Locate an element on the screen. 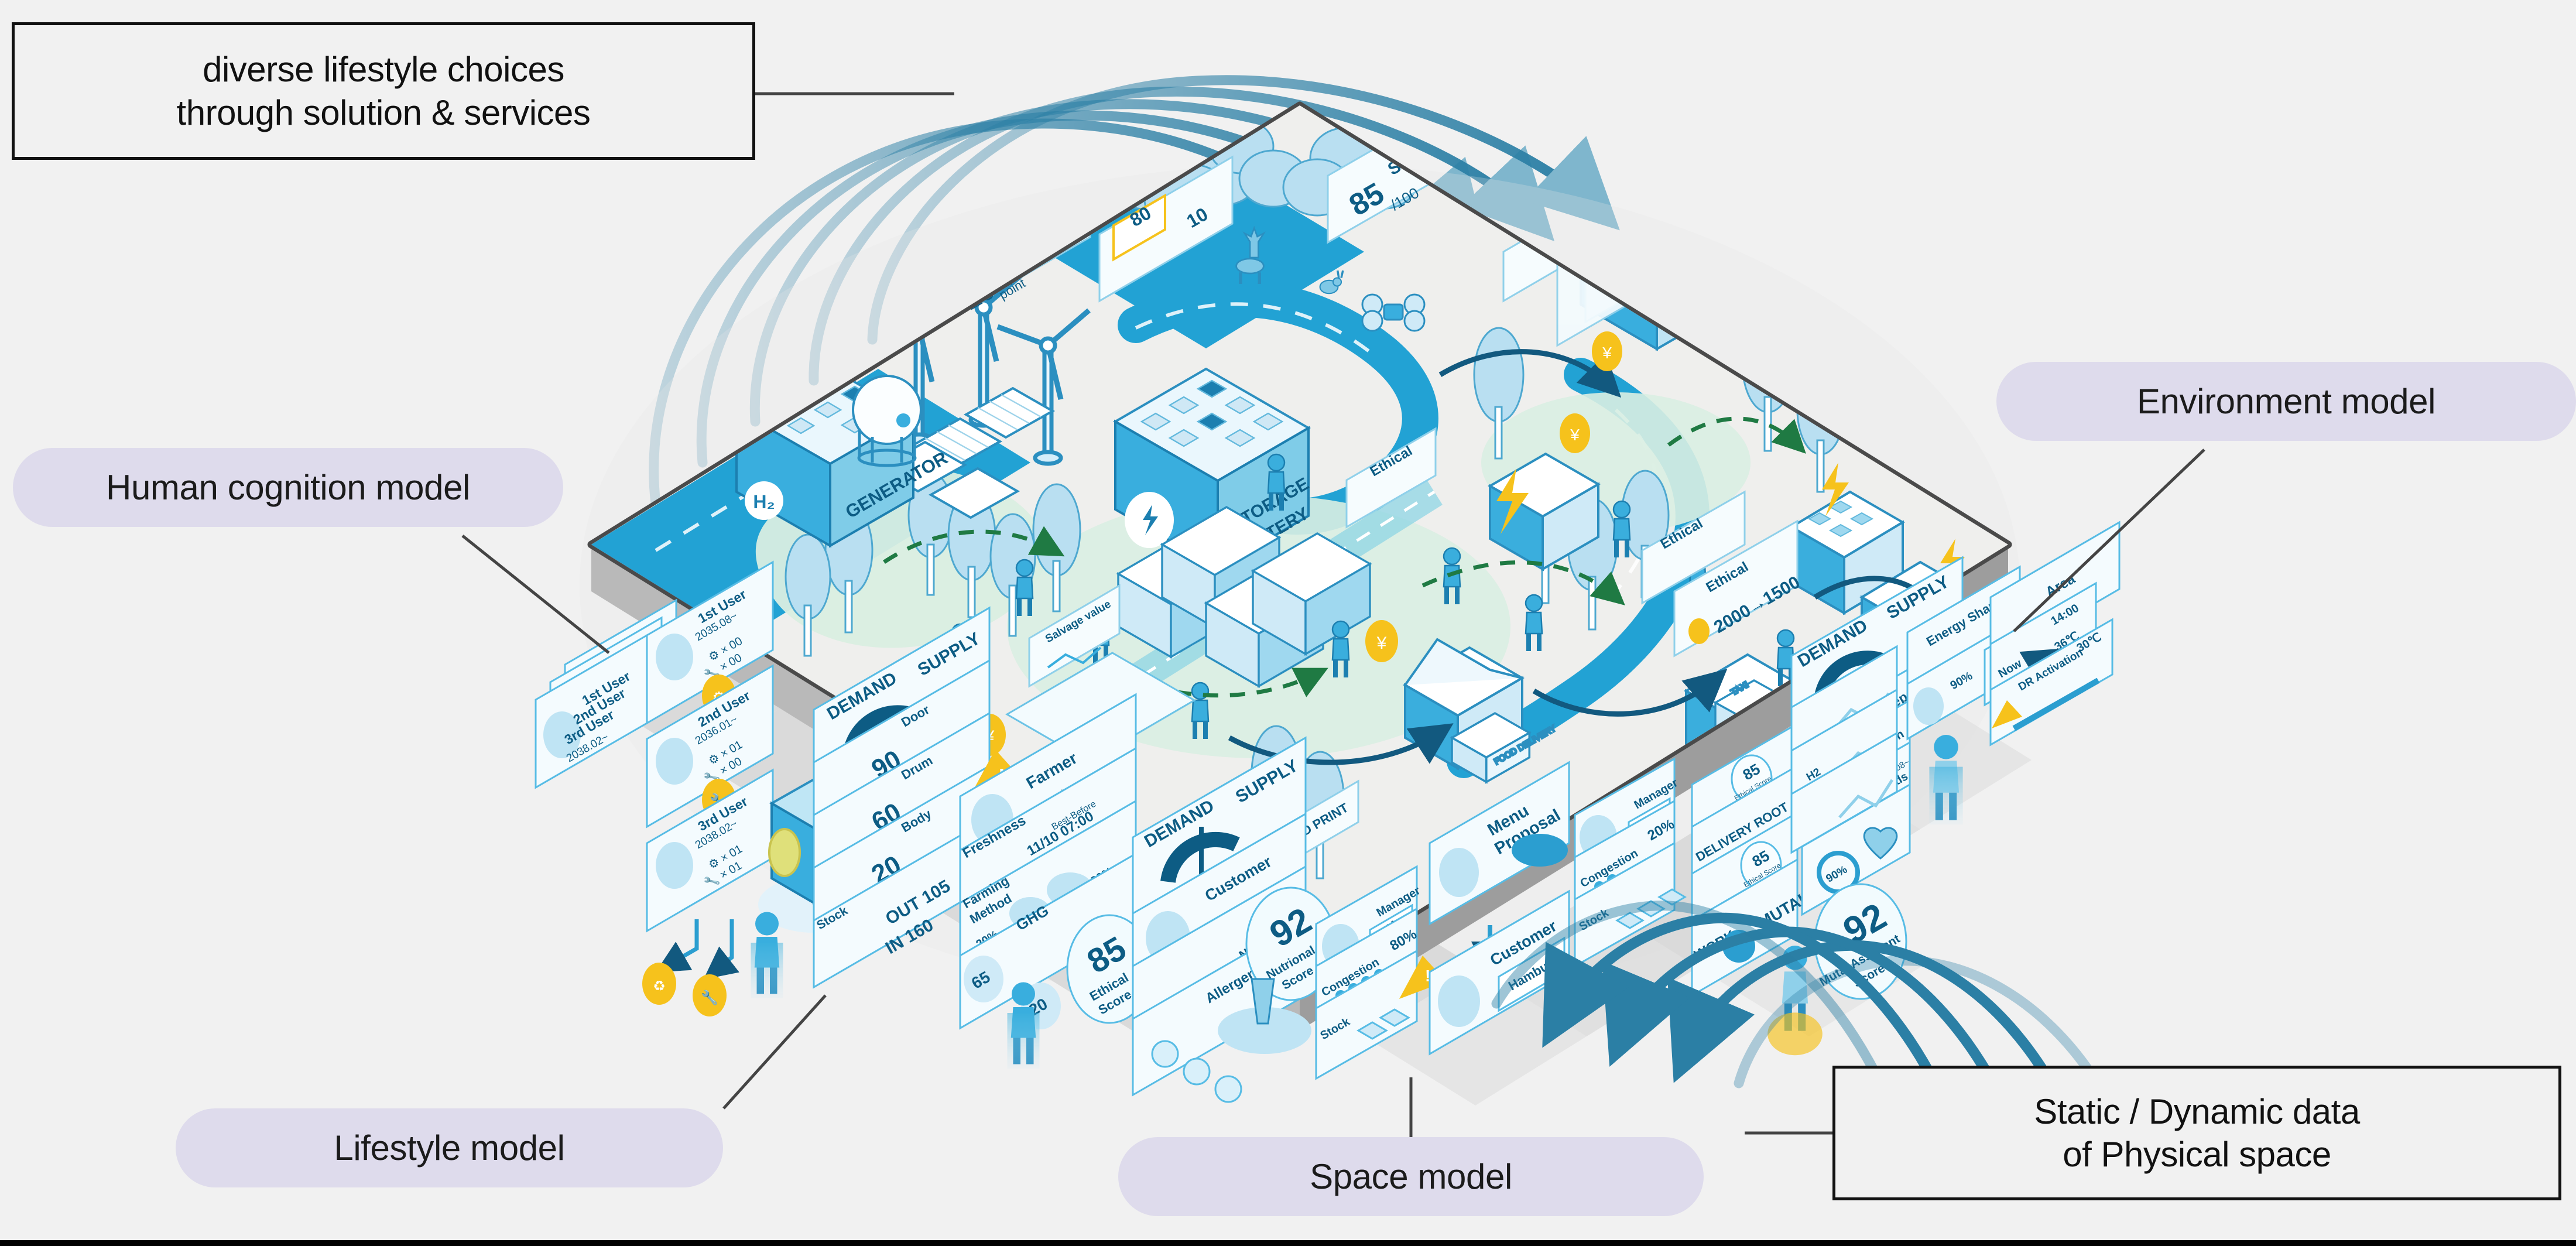 The width and height of the screenshot is (2576, 1246). leader-environment is located at coordinates (2109, 540).